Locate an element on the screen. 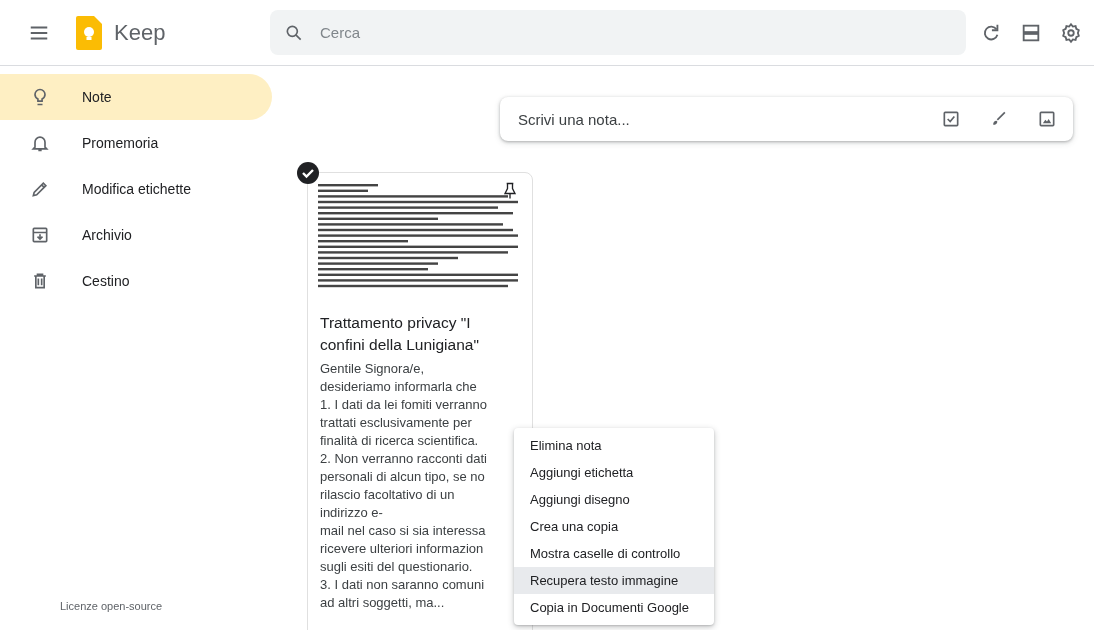 Image resolution: width=1094 pixels, height=630 pixels. sidebar-item: Archivio is located at coordinates (136, 235).